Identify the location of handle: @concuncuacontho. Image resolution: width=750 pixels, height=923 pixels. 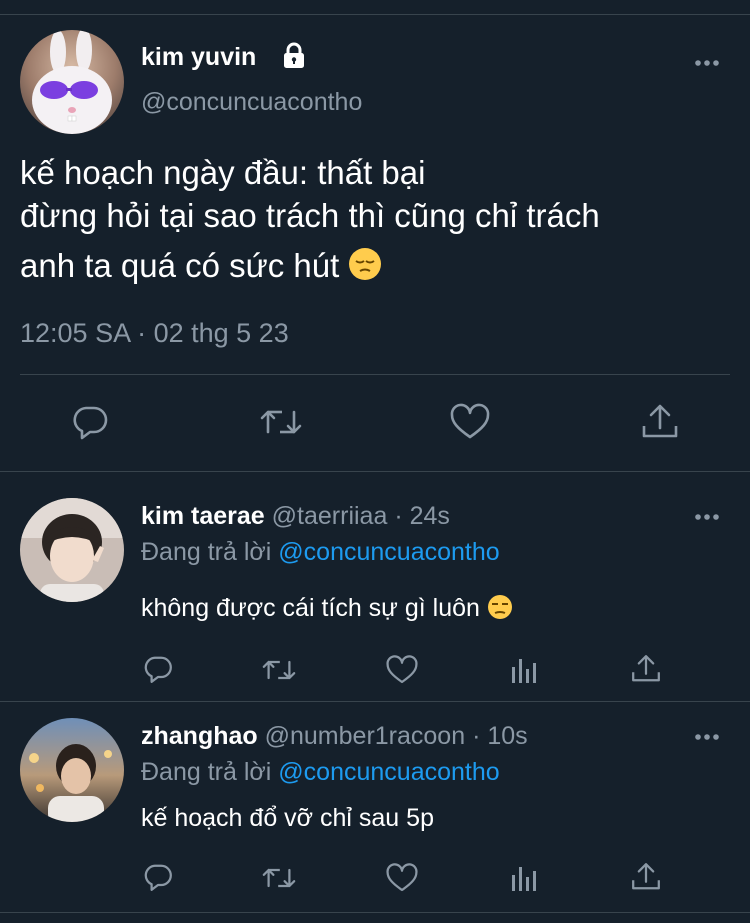
(251, 102).